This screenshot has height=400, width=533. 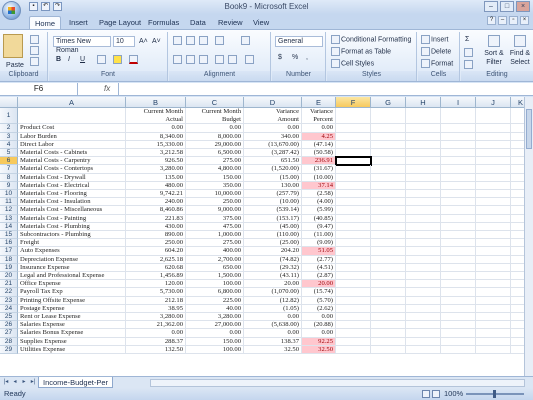 I want to click on variance-percent-cell: (2.87), so click(x=319, y=276).